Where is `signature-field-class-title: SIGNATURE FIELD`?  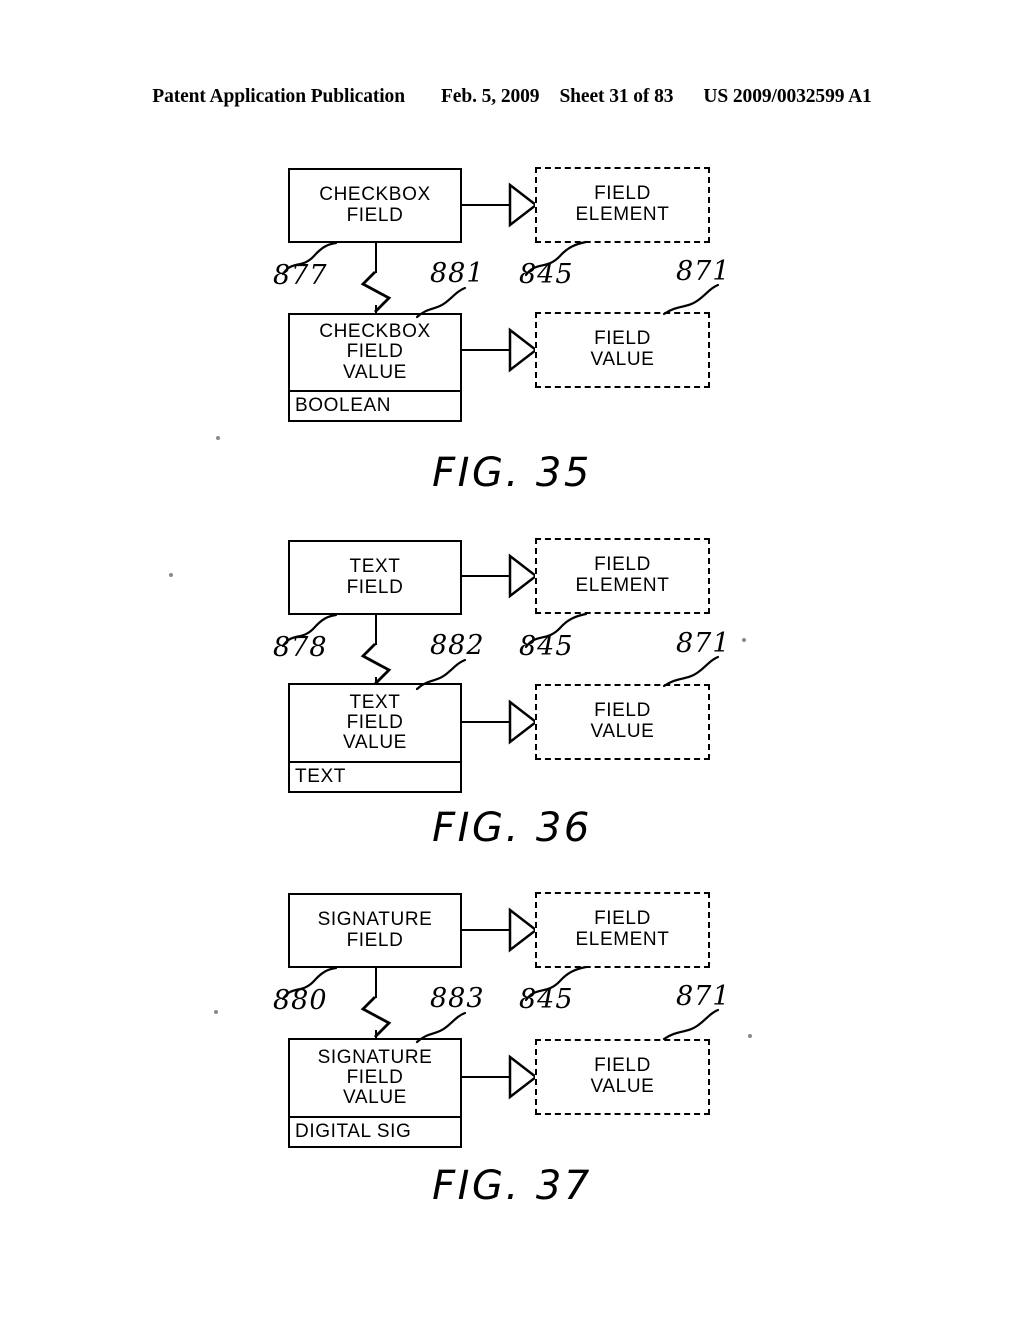
signature-field-class-title: SIGNATURE FIELD is located at coordinates (375, 930).